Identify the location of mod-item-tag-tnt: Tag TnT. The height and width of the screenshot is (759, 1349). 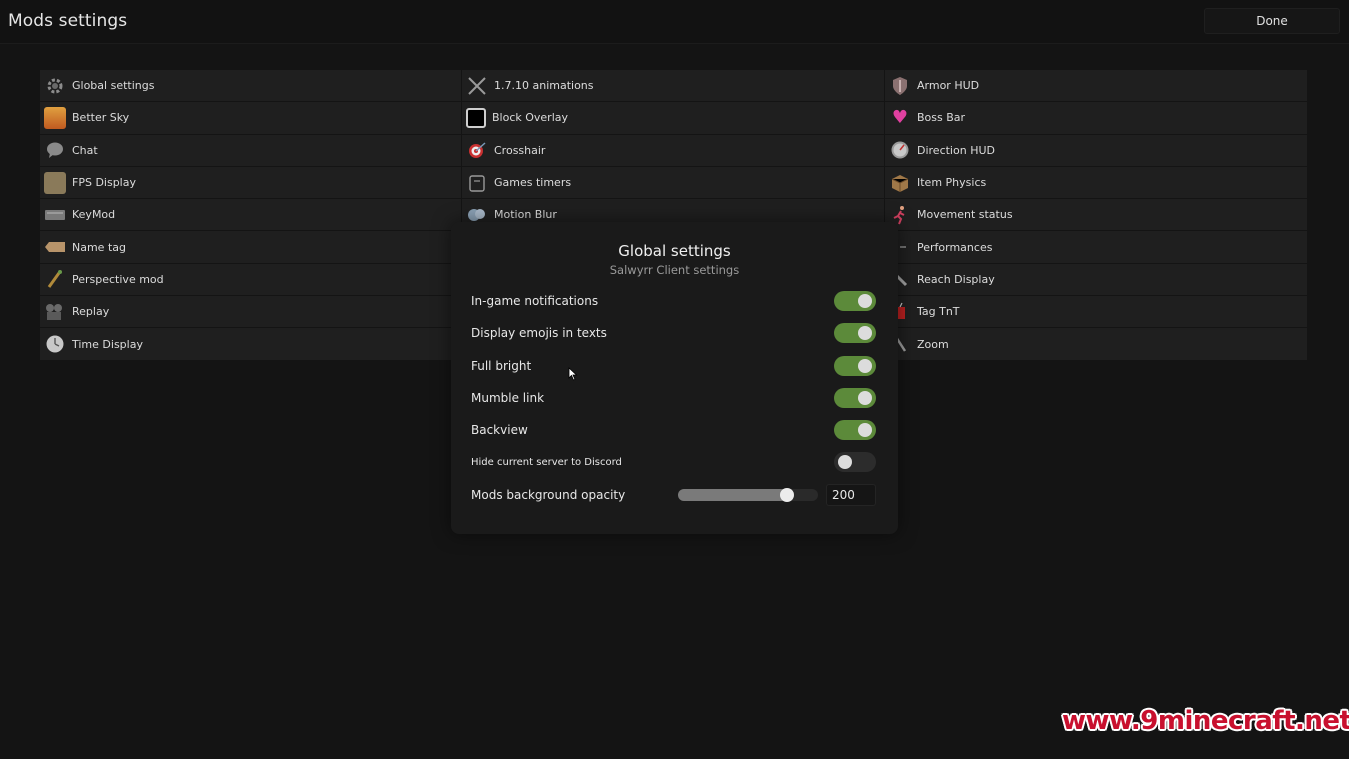
(1096, 312).